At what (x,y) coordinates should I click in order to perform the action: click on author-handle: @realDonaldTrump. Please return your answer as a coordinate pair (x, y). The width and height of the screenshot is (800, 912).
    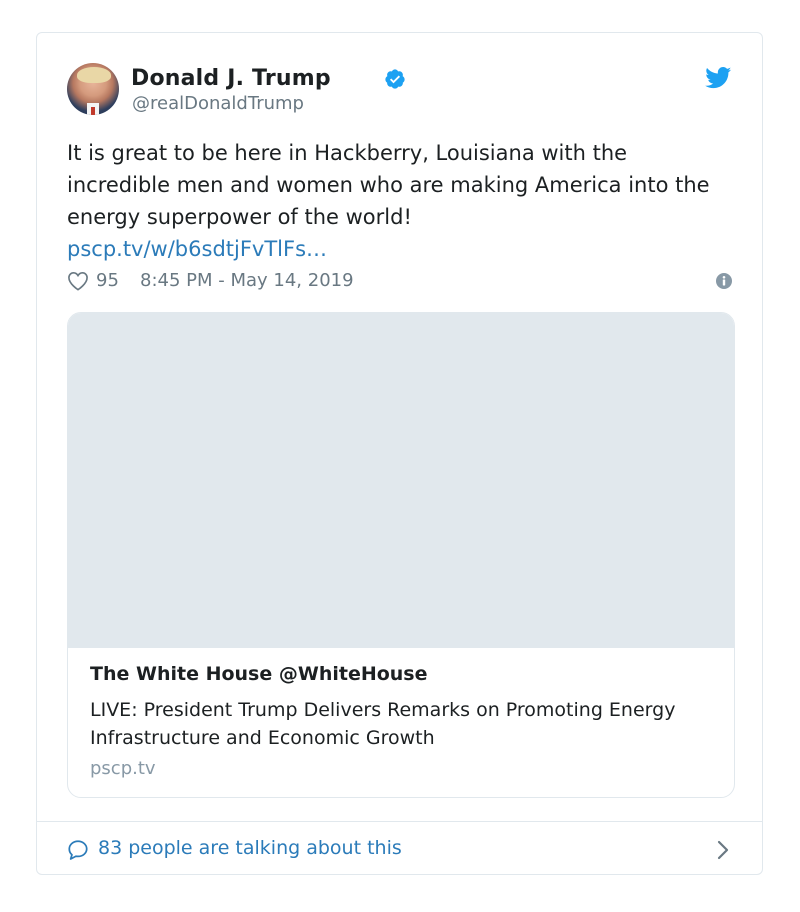
    Looking at the image, I should click on (218, 103).